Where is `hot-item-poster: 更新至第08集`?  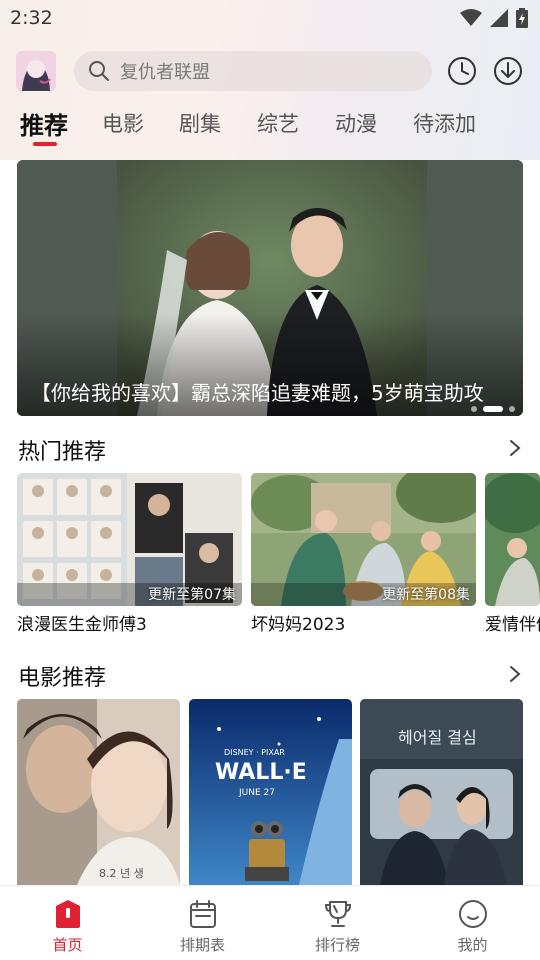 hot-item-poster: 更新至第08集 is located at coordinates (363, 539).